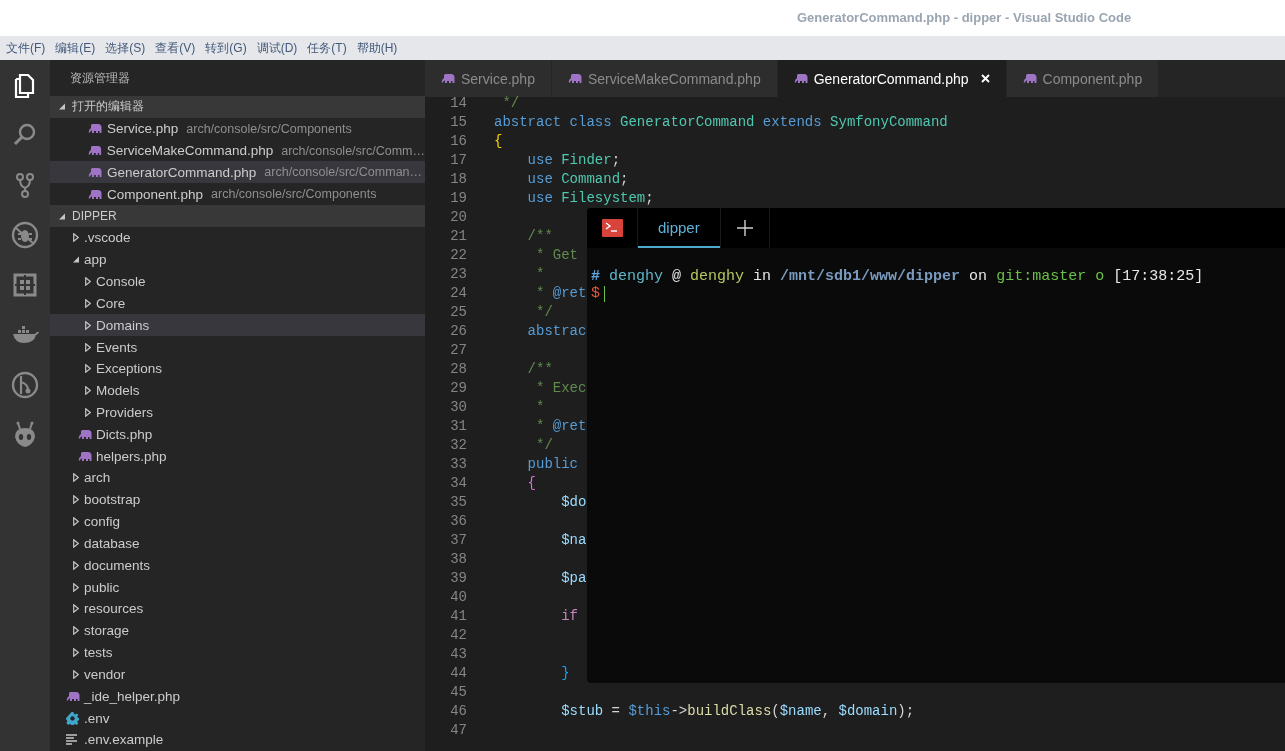 The width and height of the screenshot is (1285, 751). What do you see at coordinates (458, 236) in the screenshot?
I see `line-number: 21` at bounding box center [458, 236].